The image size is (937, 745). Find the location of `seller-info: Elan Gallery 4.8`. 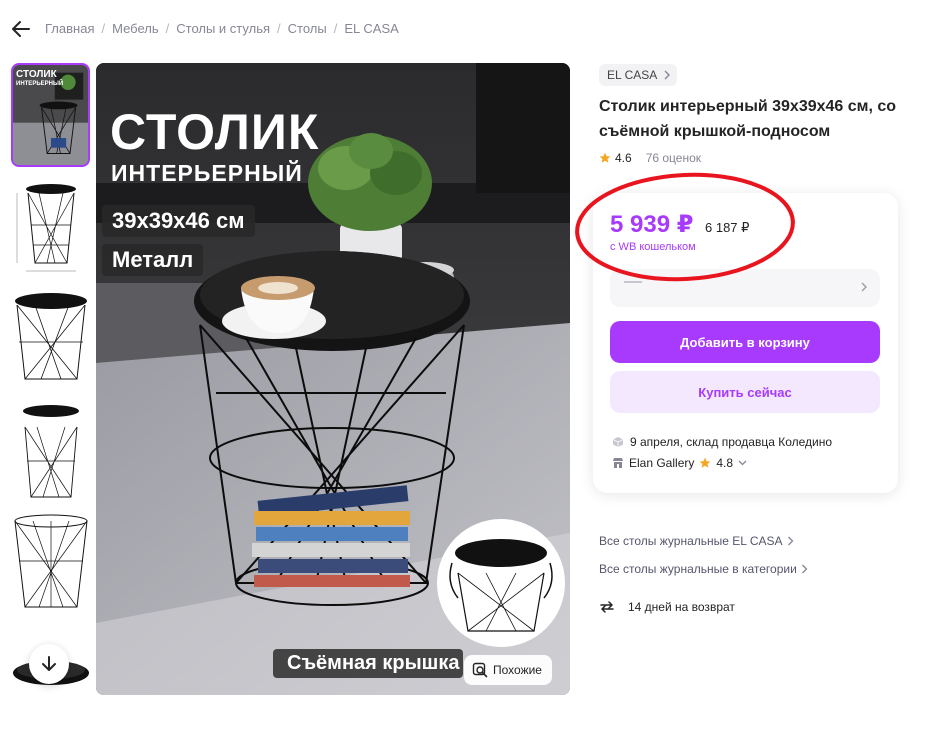

seller-info: Elan Gallery 4.8 is located at coordinates (679, 463).